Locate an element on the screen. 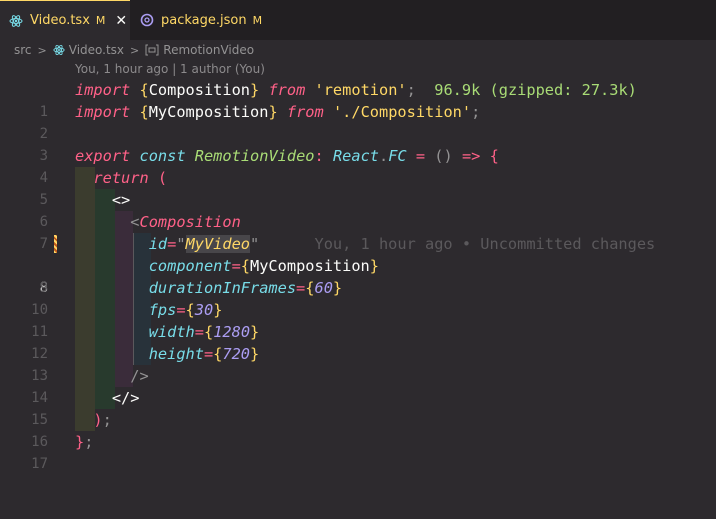 Image resolution: width=716 pixels, height=519 pixels. code-line: 7 <Composition is located at coordinates (358, 231).